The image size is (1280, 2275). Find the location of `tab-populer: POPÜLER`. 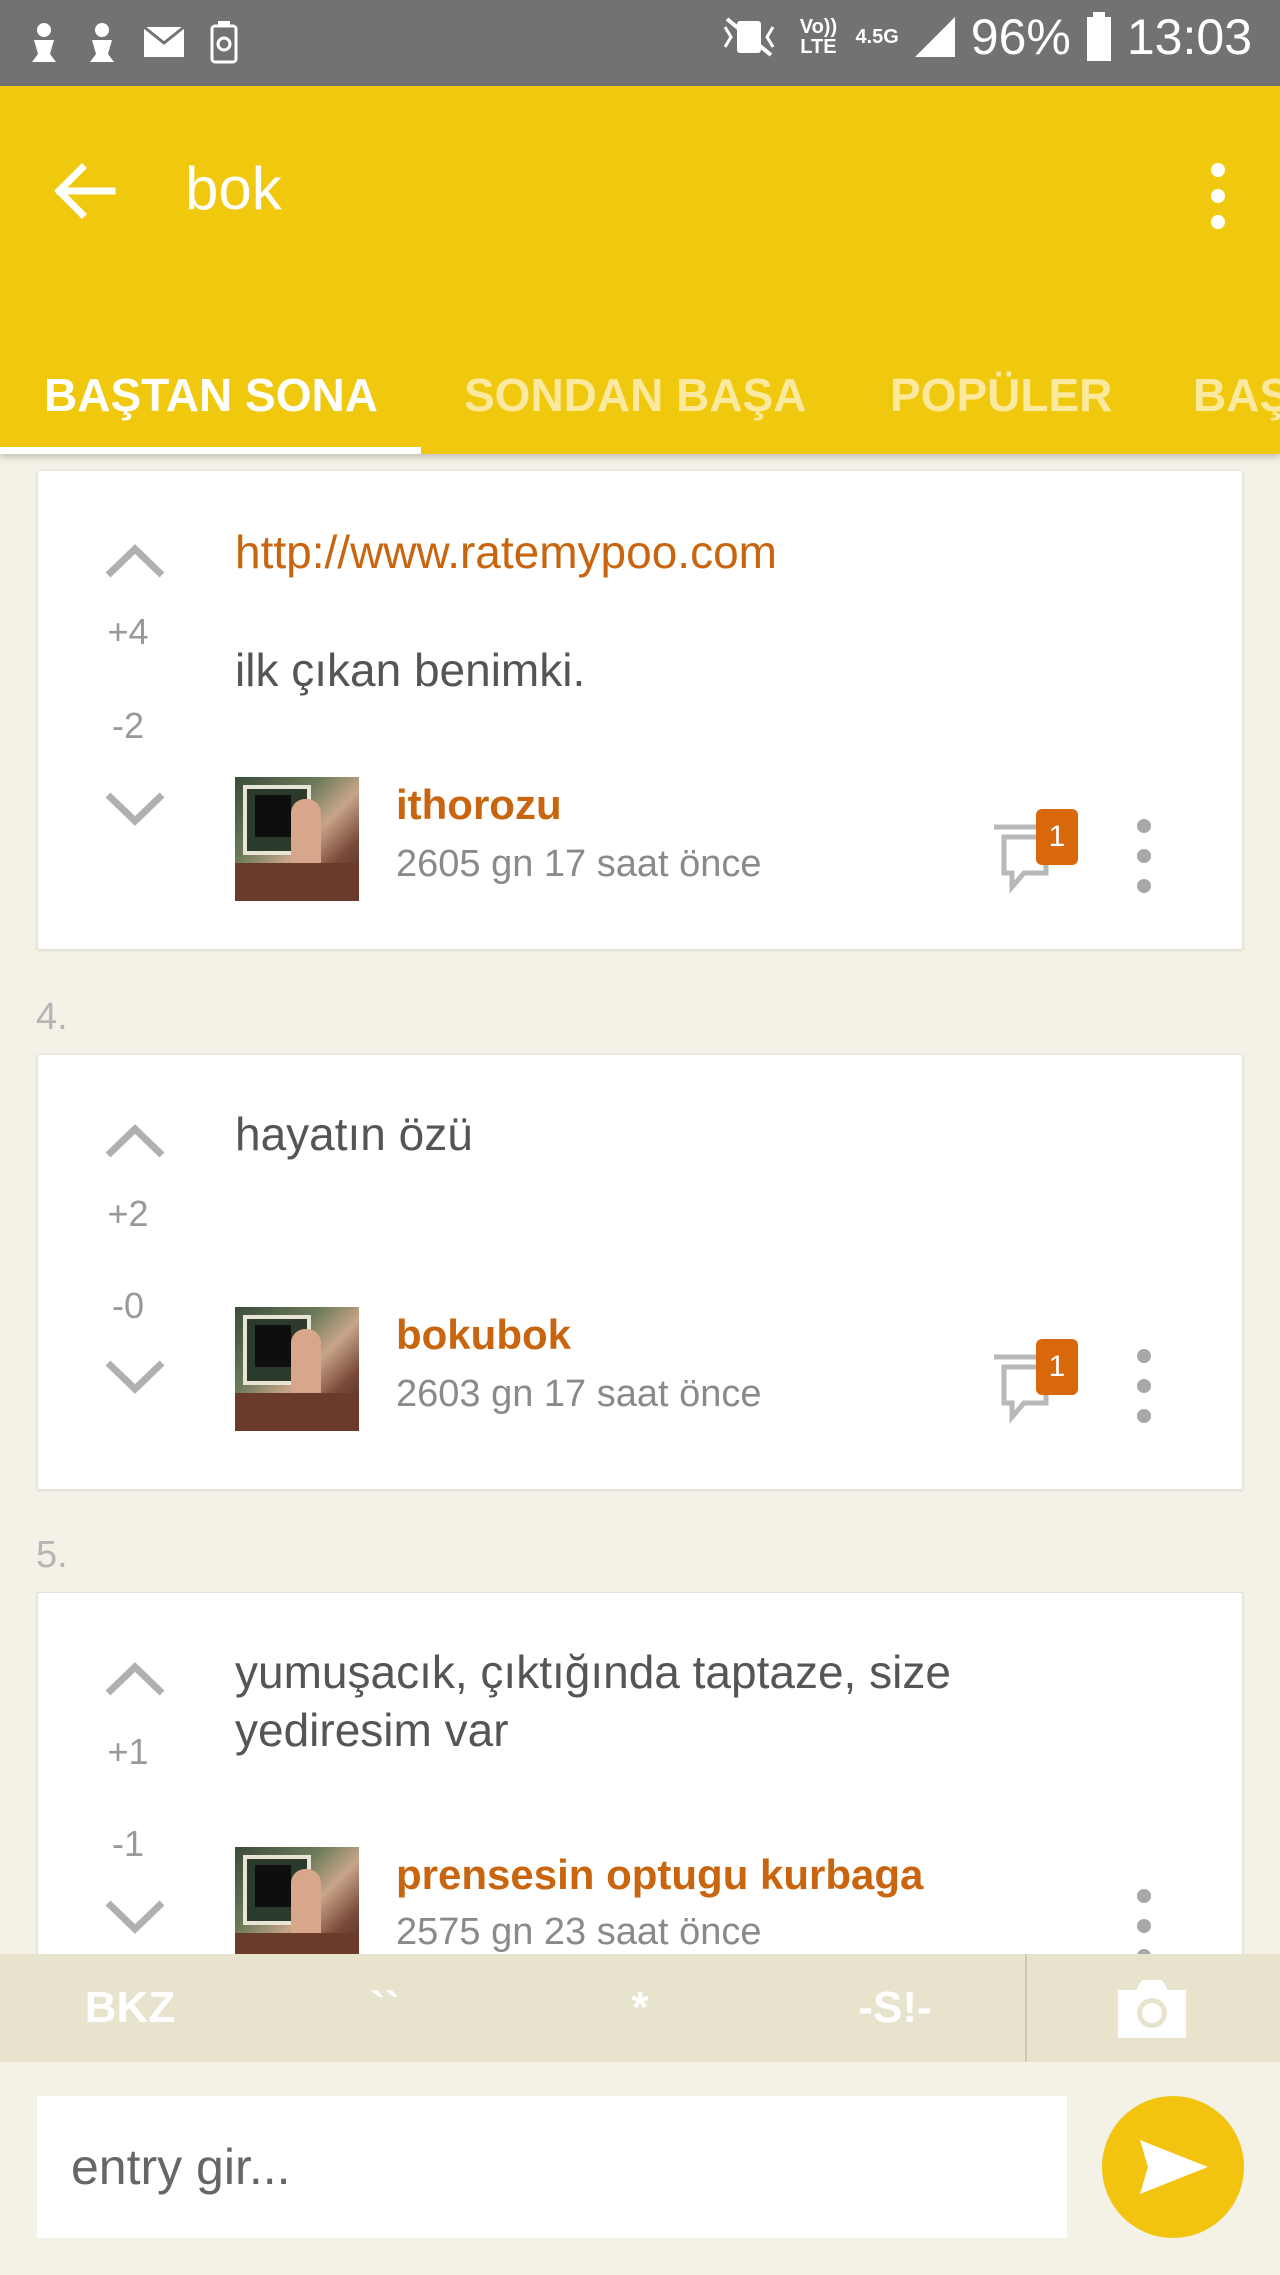

tab-populer: POPÜLER is located at coordinates (1001, 395).